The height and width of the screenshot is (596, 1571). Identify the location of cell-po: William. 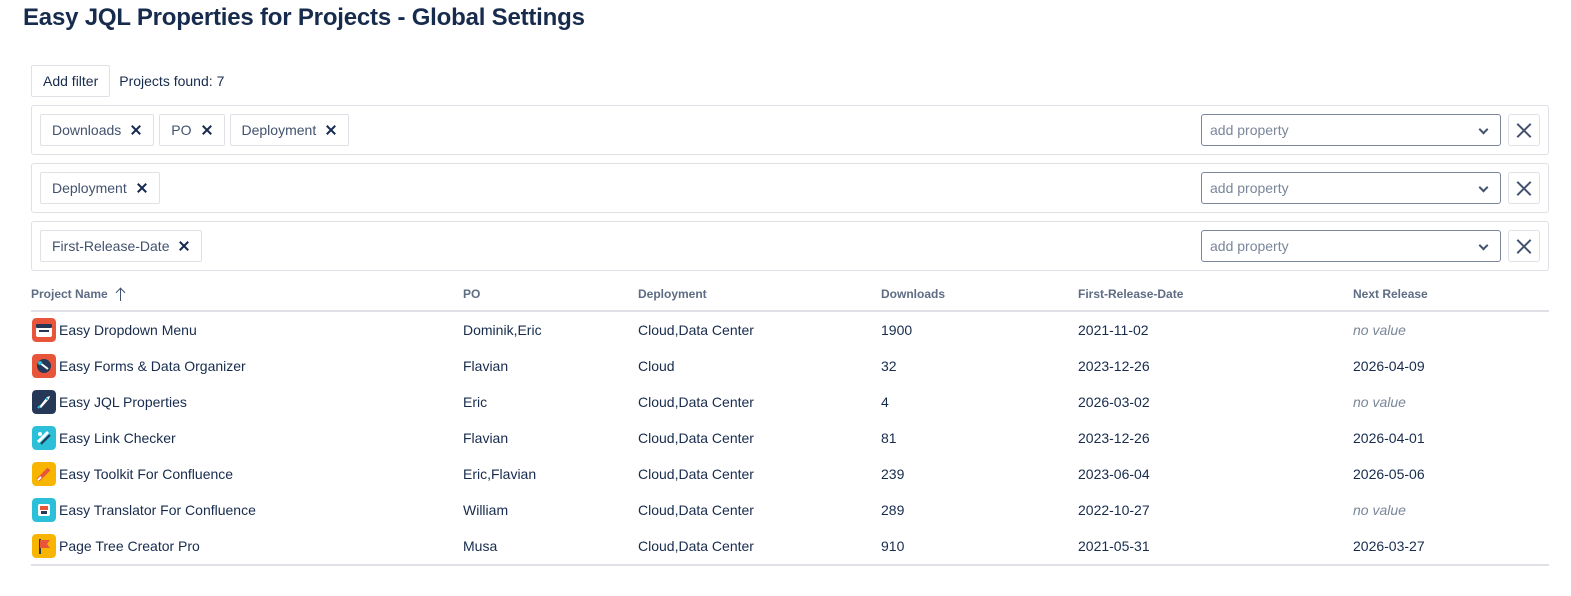
(486, 510).